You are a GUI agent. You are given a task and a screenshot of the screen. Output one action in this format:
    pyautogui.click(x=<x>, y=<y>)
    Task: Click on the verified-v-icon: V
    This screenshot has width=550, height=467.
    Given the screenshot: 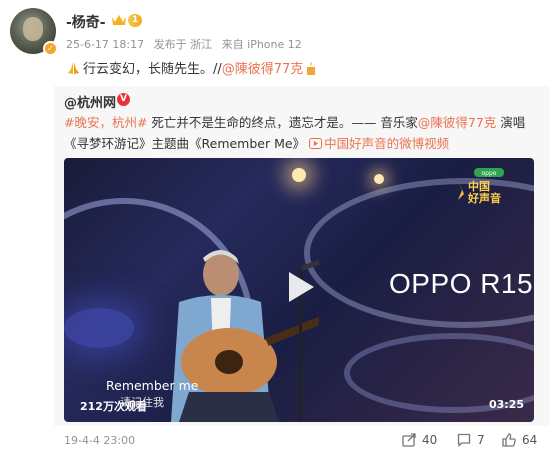 What is the action you would take?
    pyautogui.click(x=123, y=99)
    